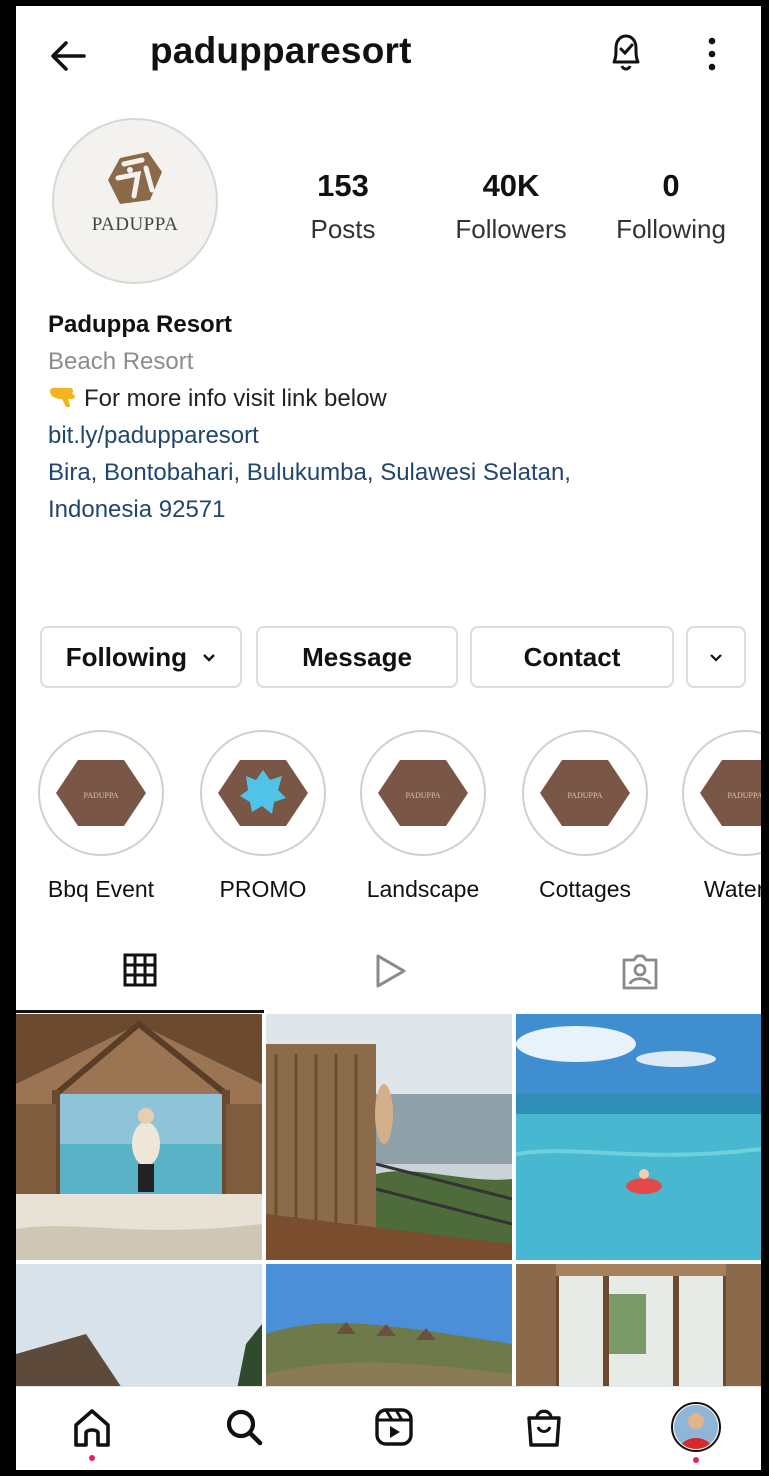 The width and height of the screenshot is (769, 1476). I want to click on message-button-label: Message, so click(357, 657).